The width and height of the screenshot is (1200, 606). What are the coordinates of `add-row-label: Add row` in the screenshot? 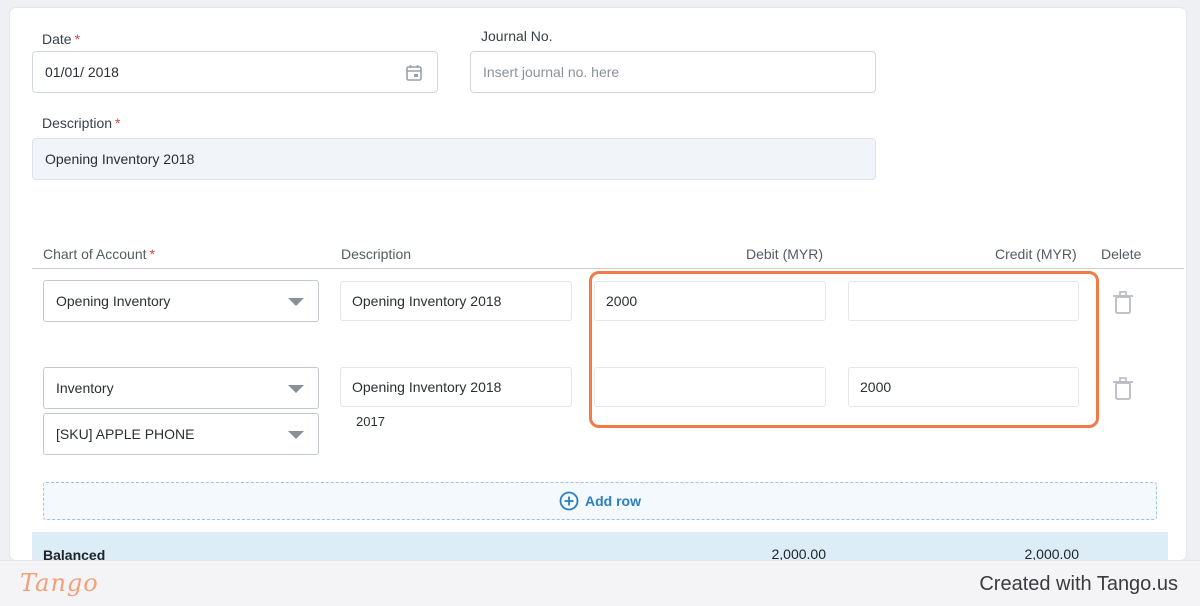 It's located at (613, 501).